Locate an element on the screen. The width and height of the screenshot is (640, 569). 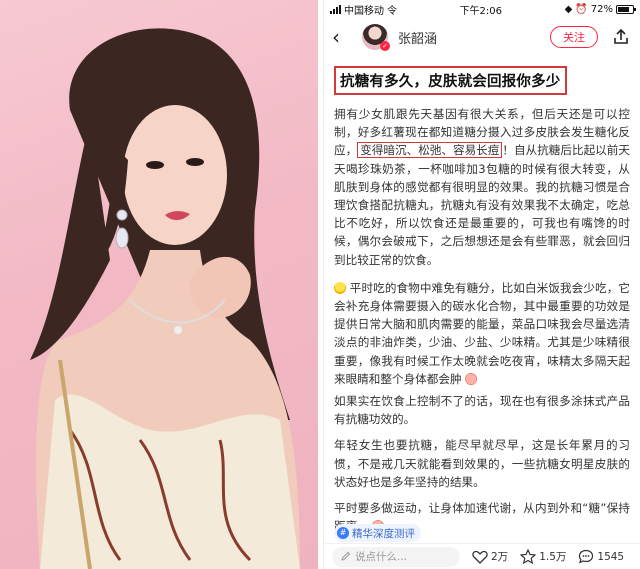
like-button: 2万 is located at coordinates (490, 556).